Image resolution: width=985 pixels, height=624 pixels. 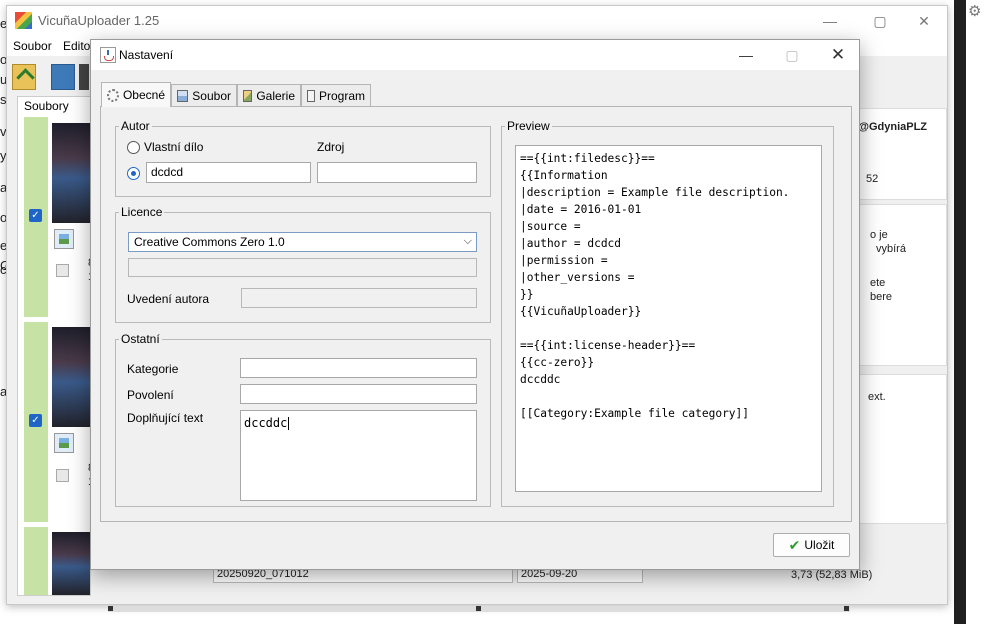 I want to click on extra-text-value: dccddc, so click(x=266, y=423).